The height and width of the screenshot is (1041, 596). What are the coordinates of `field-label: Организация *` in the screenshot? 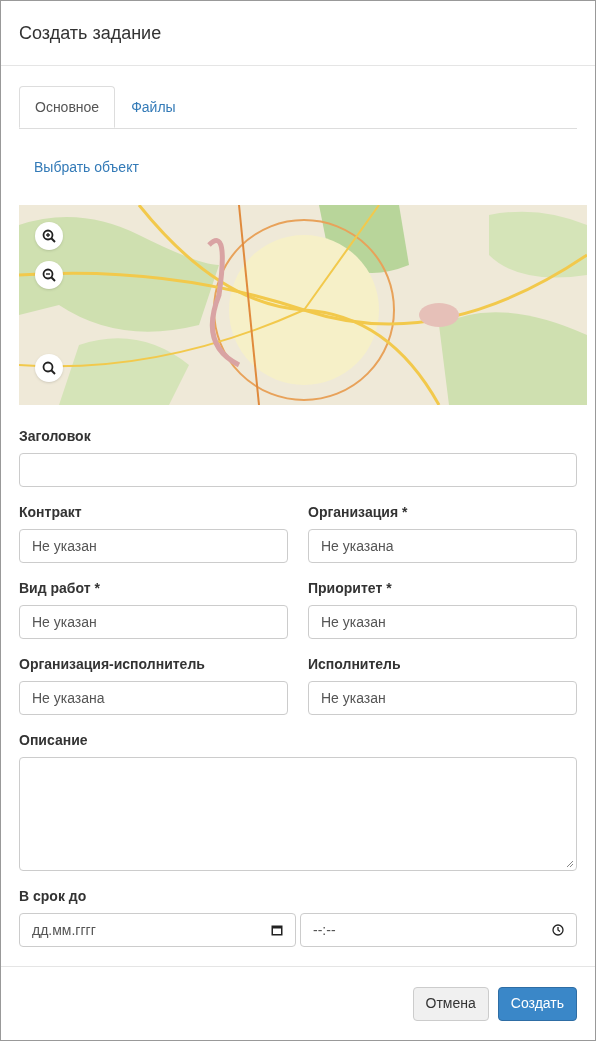 It's located at (358, 512).